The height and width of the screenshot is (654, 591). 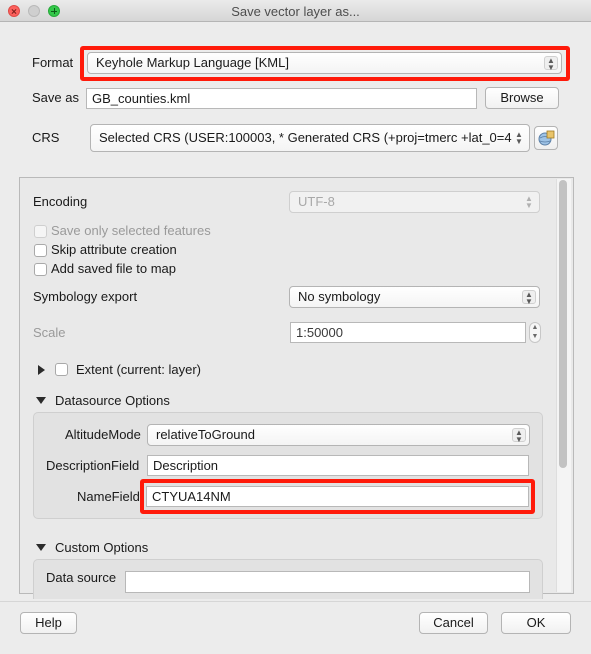 What do you see at coordinates (522, 98) in the screenshot?
I see `browse-button: Browse` at bounding box center [522, 98].